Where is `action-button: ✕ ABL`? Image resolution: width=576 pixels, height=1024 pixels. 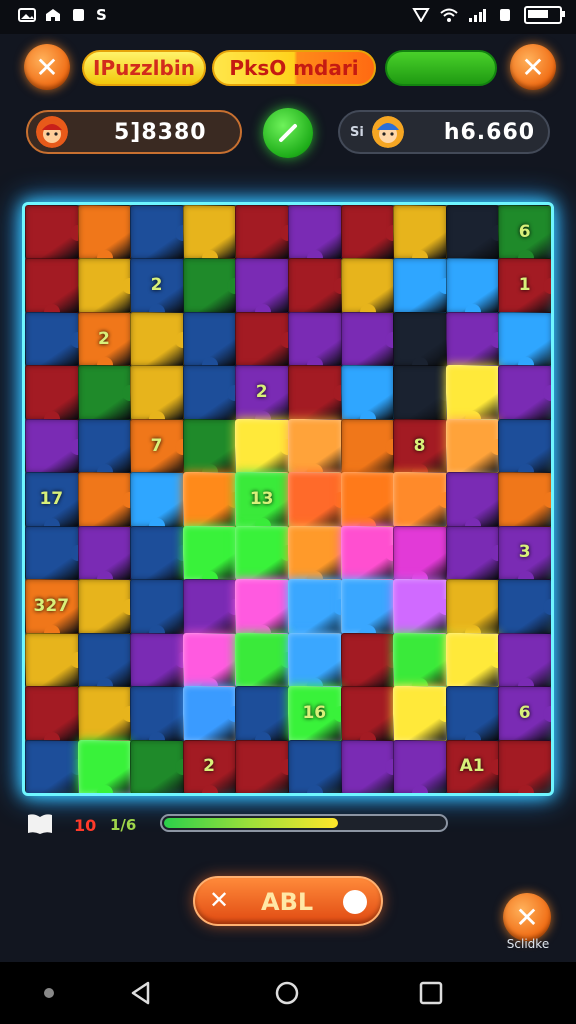
action-button: ✕ ABL is located at coordinates (288, 901).